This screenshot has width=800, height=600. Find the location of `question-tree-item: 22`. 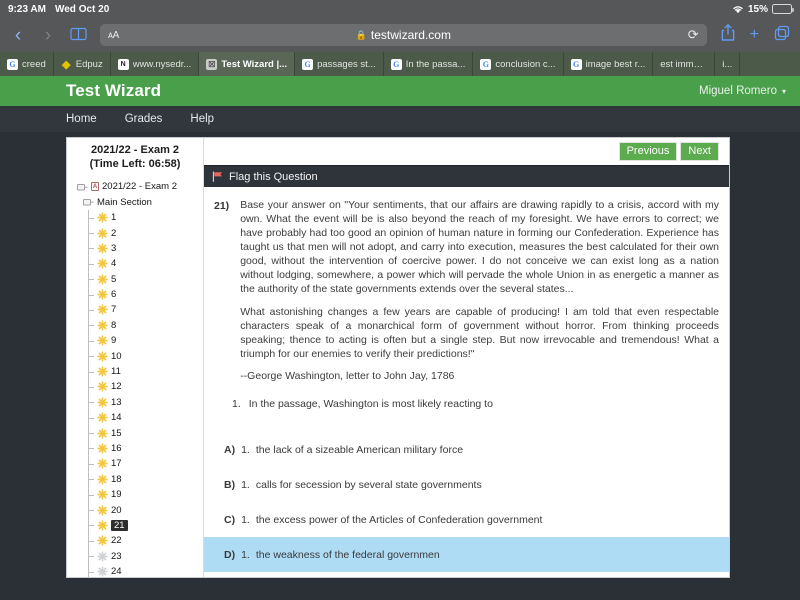

question-tree-item: 22 is located at coordinates (135, 541).